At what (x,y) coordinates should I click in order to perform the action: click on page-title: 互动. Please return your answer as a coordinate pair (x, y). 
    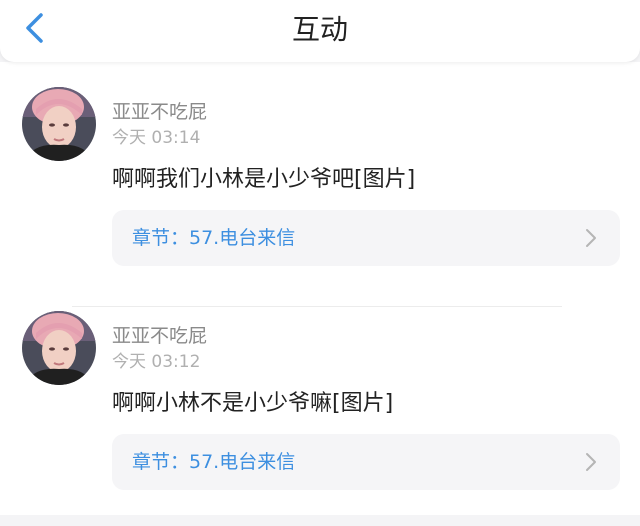
    Looking at the image, I should click on (319, 29).